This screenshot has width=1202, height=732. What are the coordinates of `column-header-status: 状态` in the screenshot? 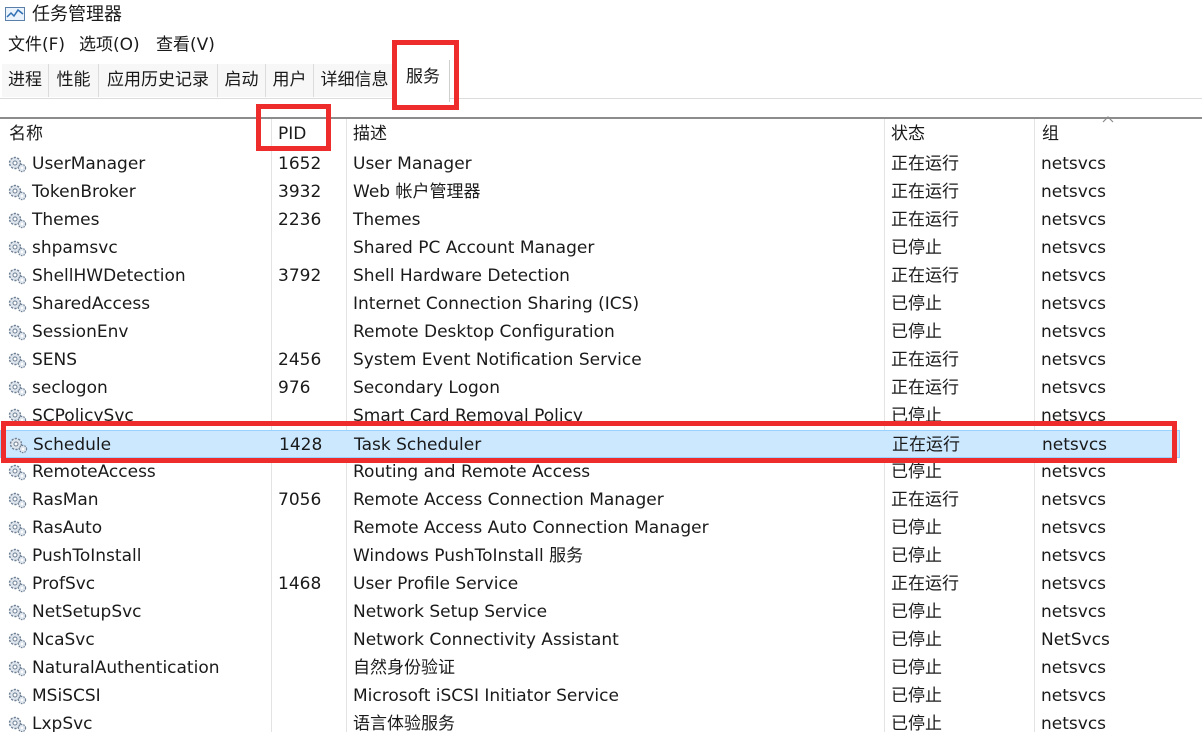 It's located at (908, 134).